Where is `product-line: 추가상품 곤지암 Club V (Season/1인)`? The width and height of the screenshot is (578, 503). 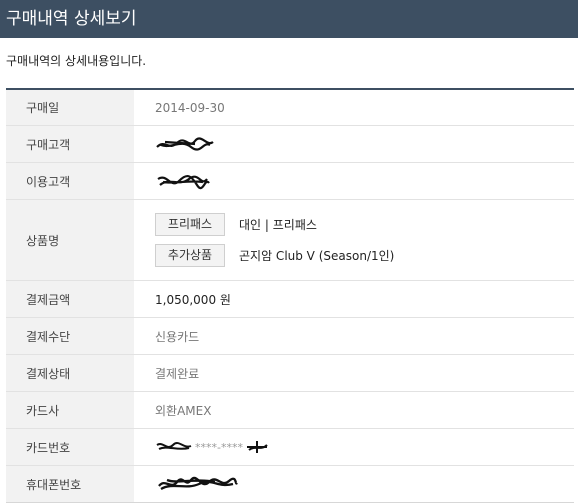 product-line: 추가상품 곤지암 Club V (Season/1인) is located at coordinates (274, 255).